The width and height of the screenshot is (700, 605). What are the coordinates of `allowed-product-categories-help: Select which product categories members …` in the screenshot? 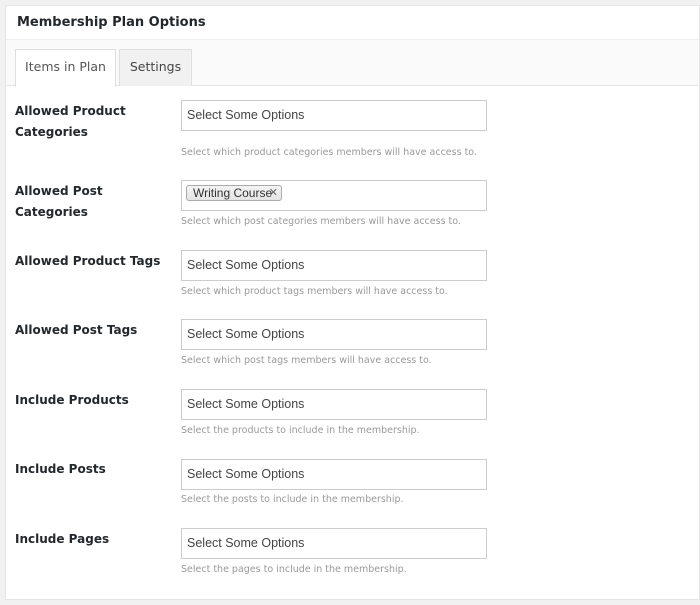 It's located at (329, 152).